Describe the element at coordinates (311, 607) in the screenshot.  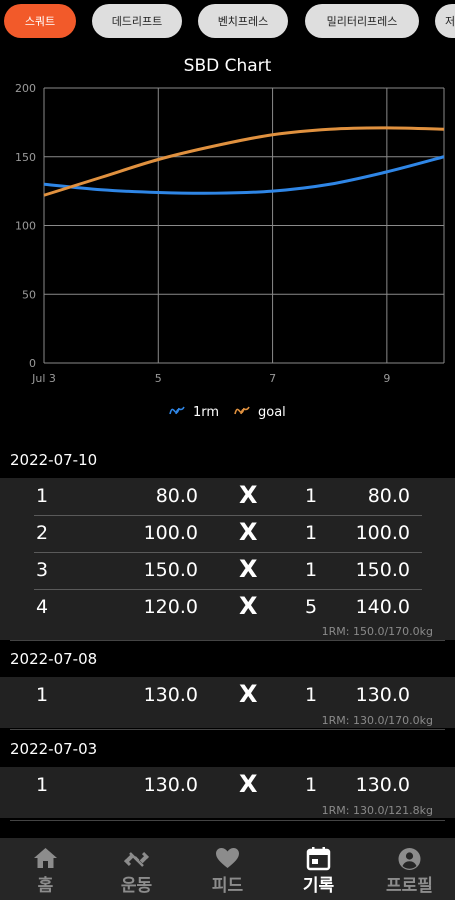
I see `set-reps: 5` at that location.